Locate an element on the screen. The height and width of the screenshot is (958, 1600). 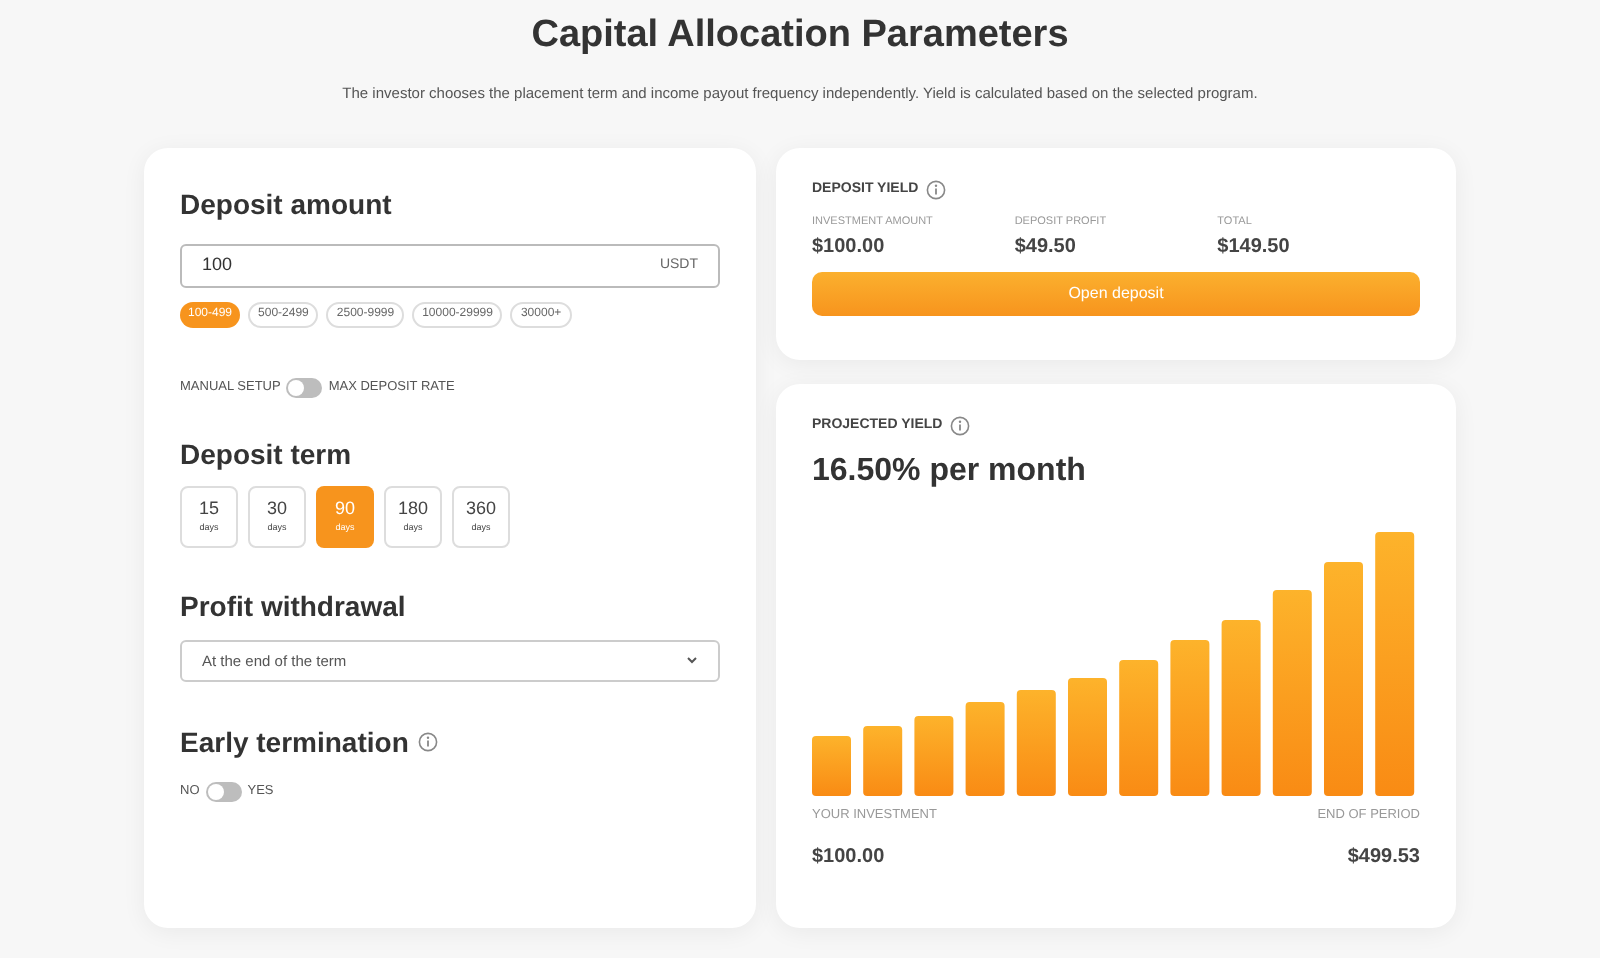
section-title: Early termination is located at coordinates (294, 742).